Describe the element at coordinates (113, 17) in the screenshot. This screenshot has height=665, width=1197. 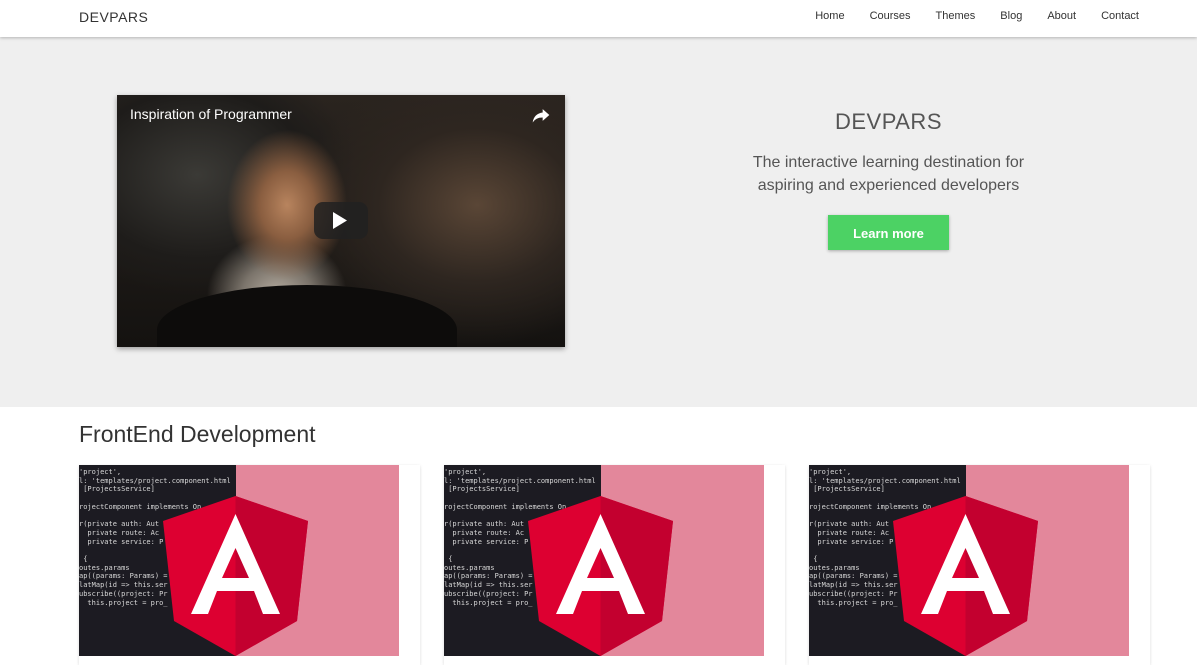
I see `brand-logo-text: DEVPARS` at that location.